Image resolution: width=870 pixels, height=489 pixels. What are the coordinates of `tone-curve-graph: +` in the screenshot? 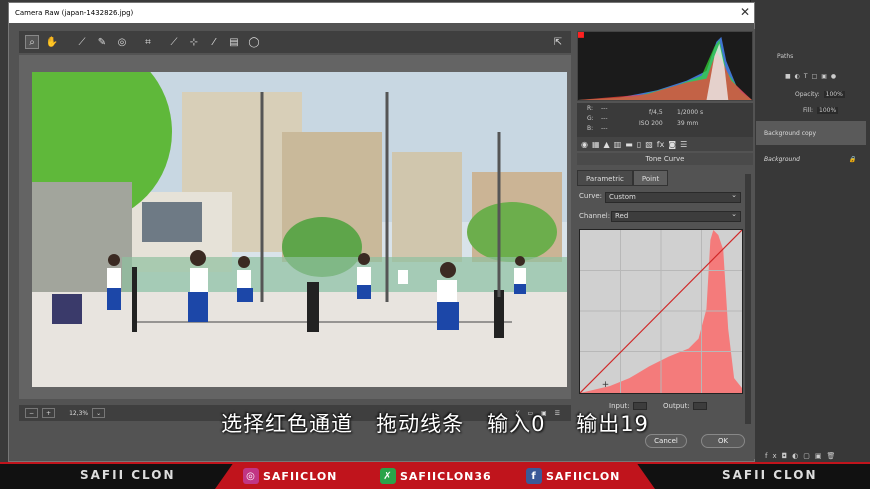 It's located at (661, 311).